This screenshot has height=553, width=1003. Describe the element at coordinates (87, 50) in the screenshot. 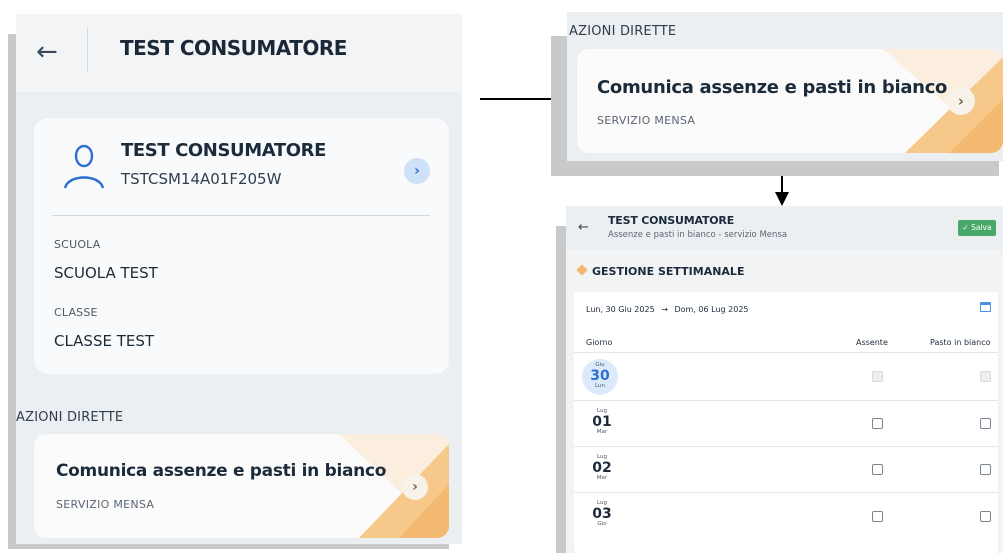

I see `header-divider` at that location.